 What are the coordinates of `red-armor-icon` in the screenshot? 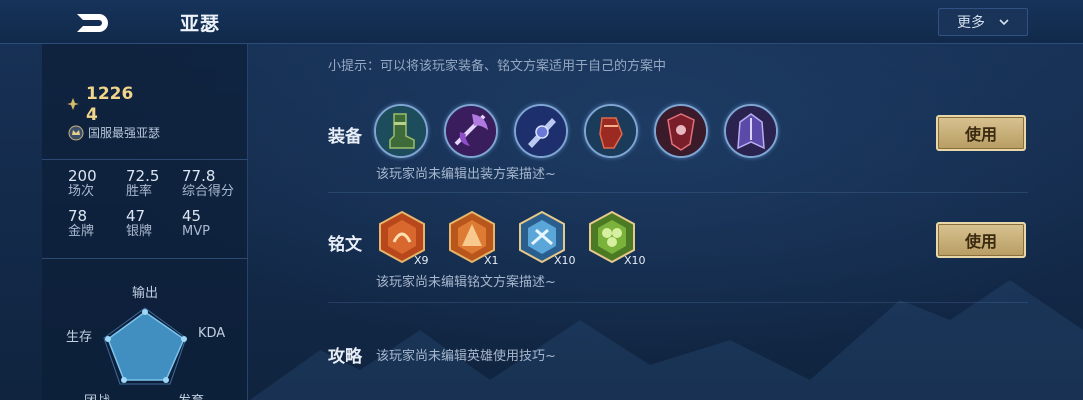 It's located at (681, 131).